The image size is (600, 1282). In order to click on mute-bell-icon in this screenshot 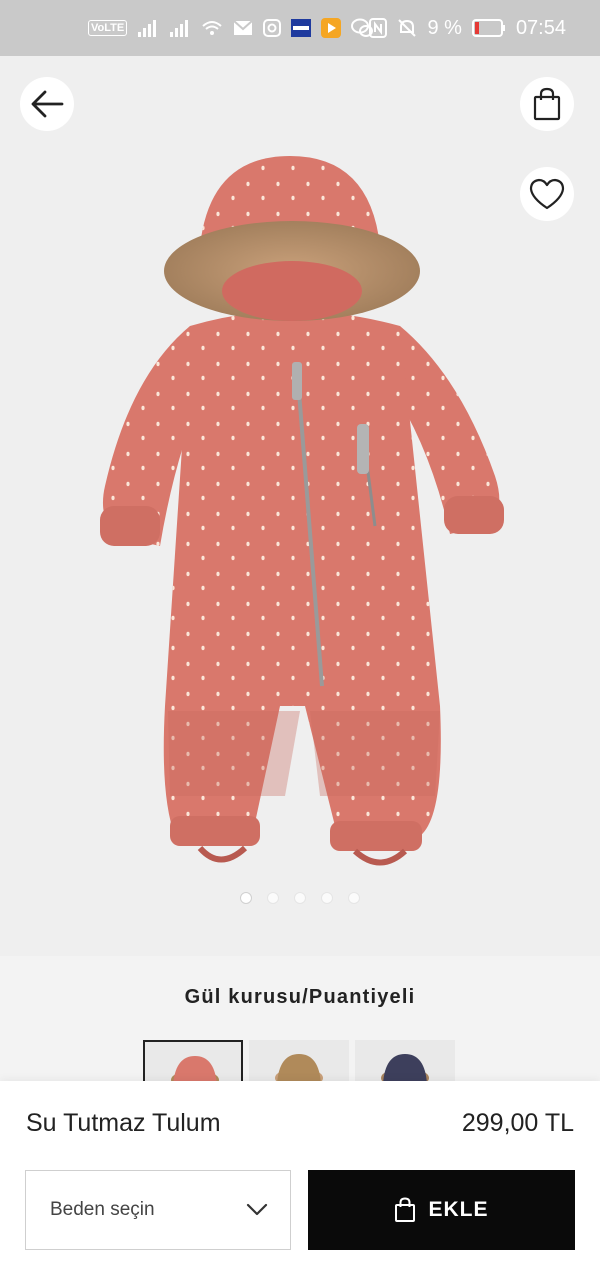, I will do `click(407, 28)`.